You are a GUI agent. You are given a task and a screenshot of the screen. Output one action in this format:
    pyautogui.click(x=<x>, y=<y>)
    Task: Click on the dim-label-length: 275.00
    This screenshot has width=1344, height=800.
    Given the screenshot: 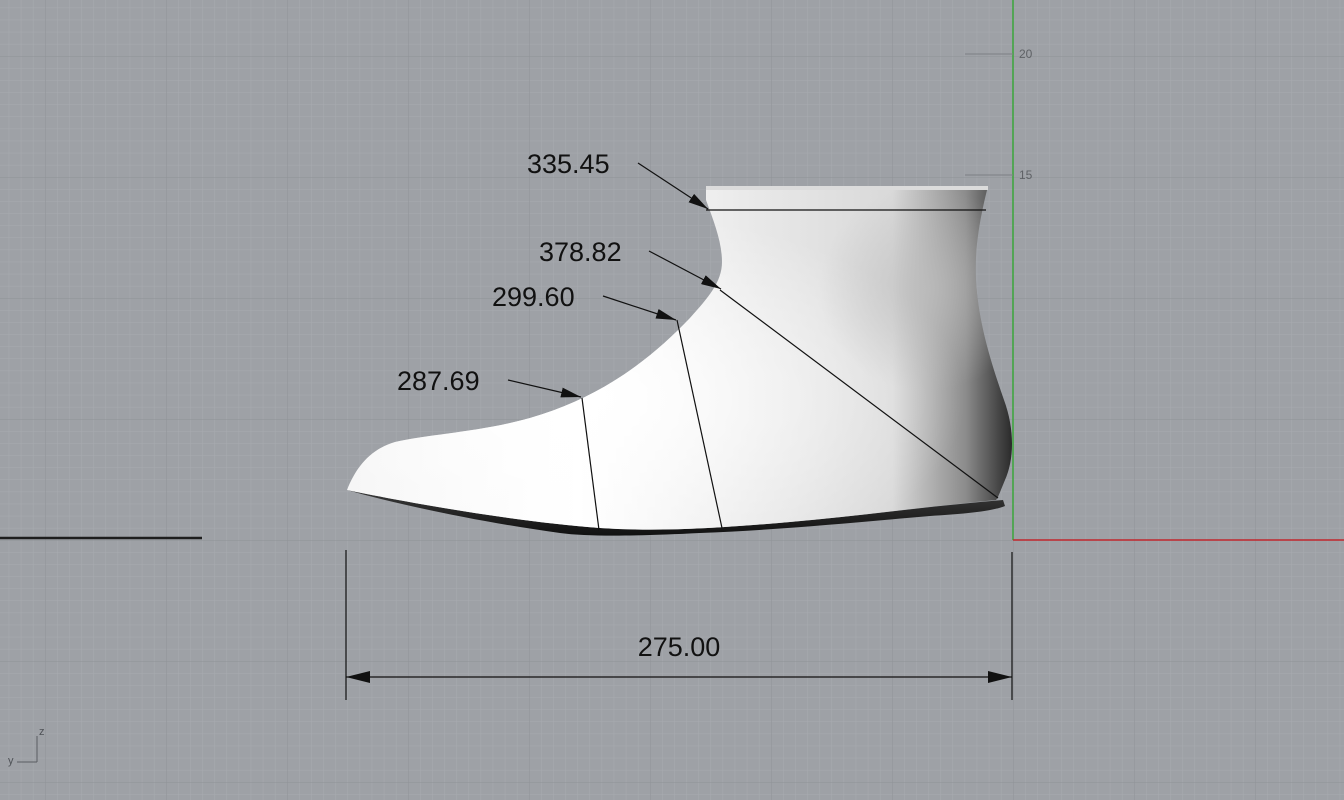 What is the action you would take?
    pyautogui.click(x=679, y=647)
    